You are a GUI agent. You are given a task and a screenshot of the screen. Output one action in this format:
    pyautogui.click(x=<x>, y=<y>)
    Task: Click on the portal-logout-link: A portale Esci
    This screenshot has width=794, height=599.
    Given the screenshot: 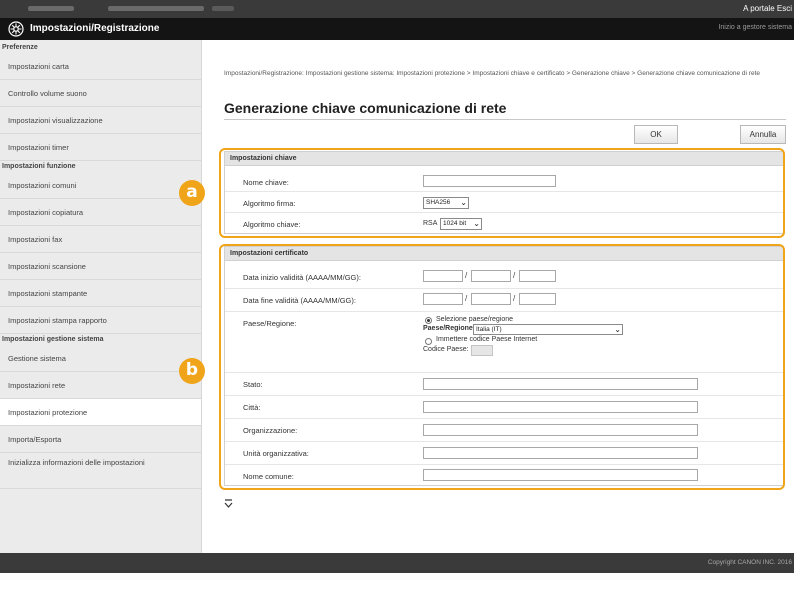 What is the action you would take?
    pyautogui.click(x=767, y=8)
    